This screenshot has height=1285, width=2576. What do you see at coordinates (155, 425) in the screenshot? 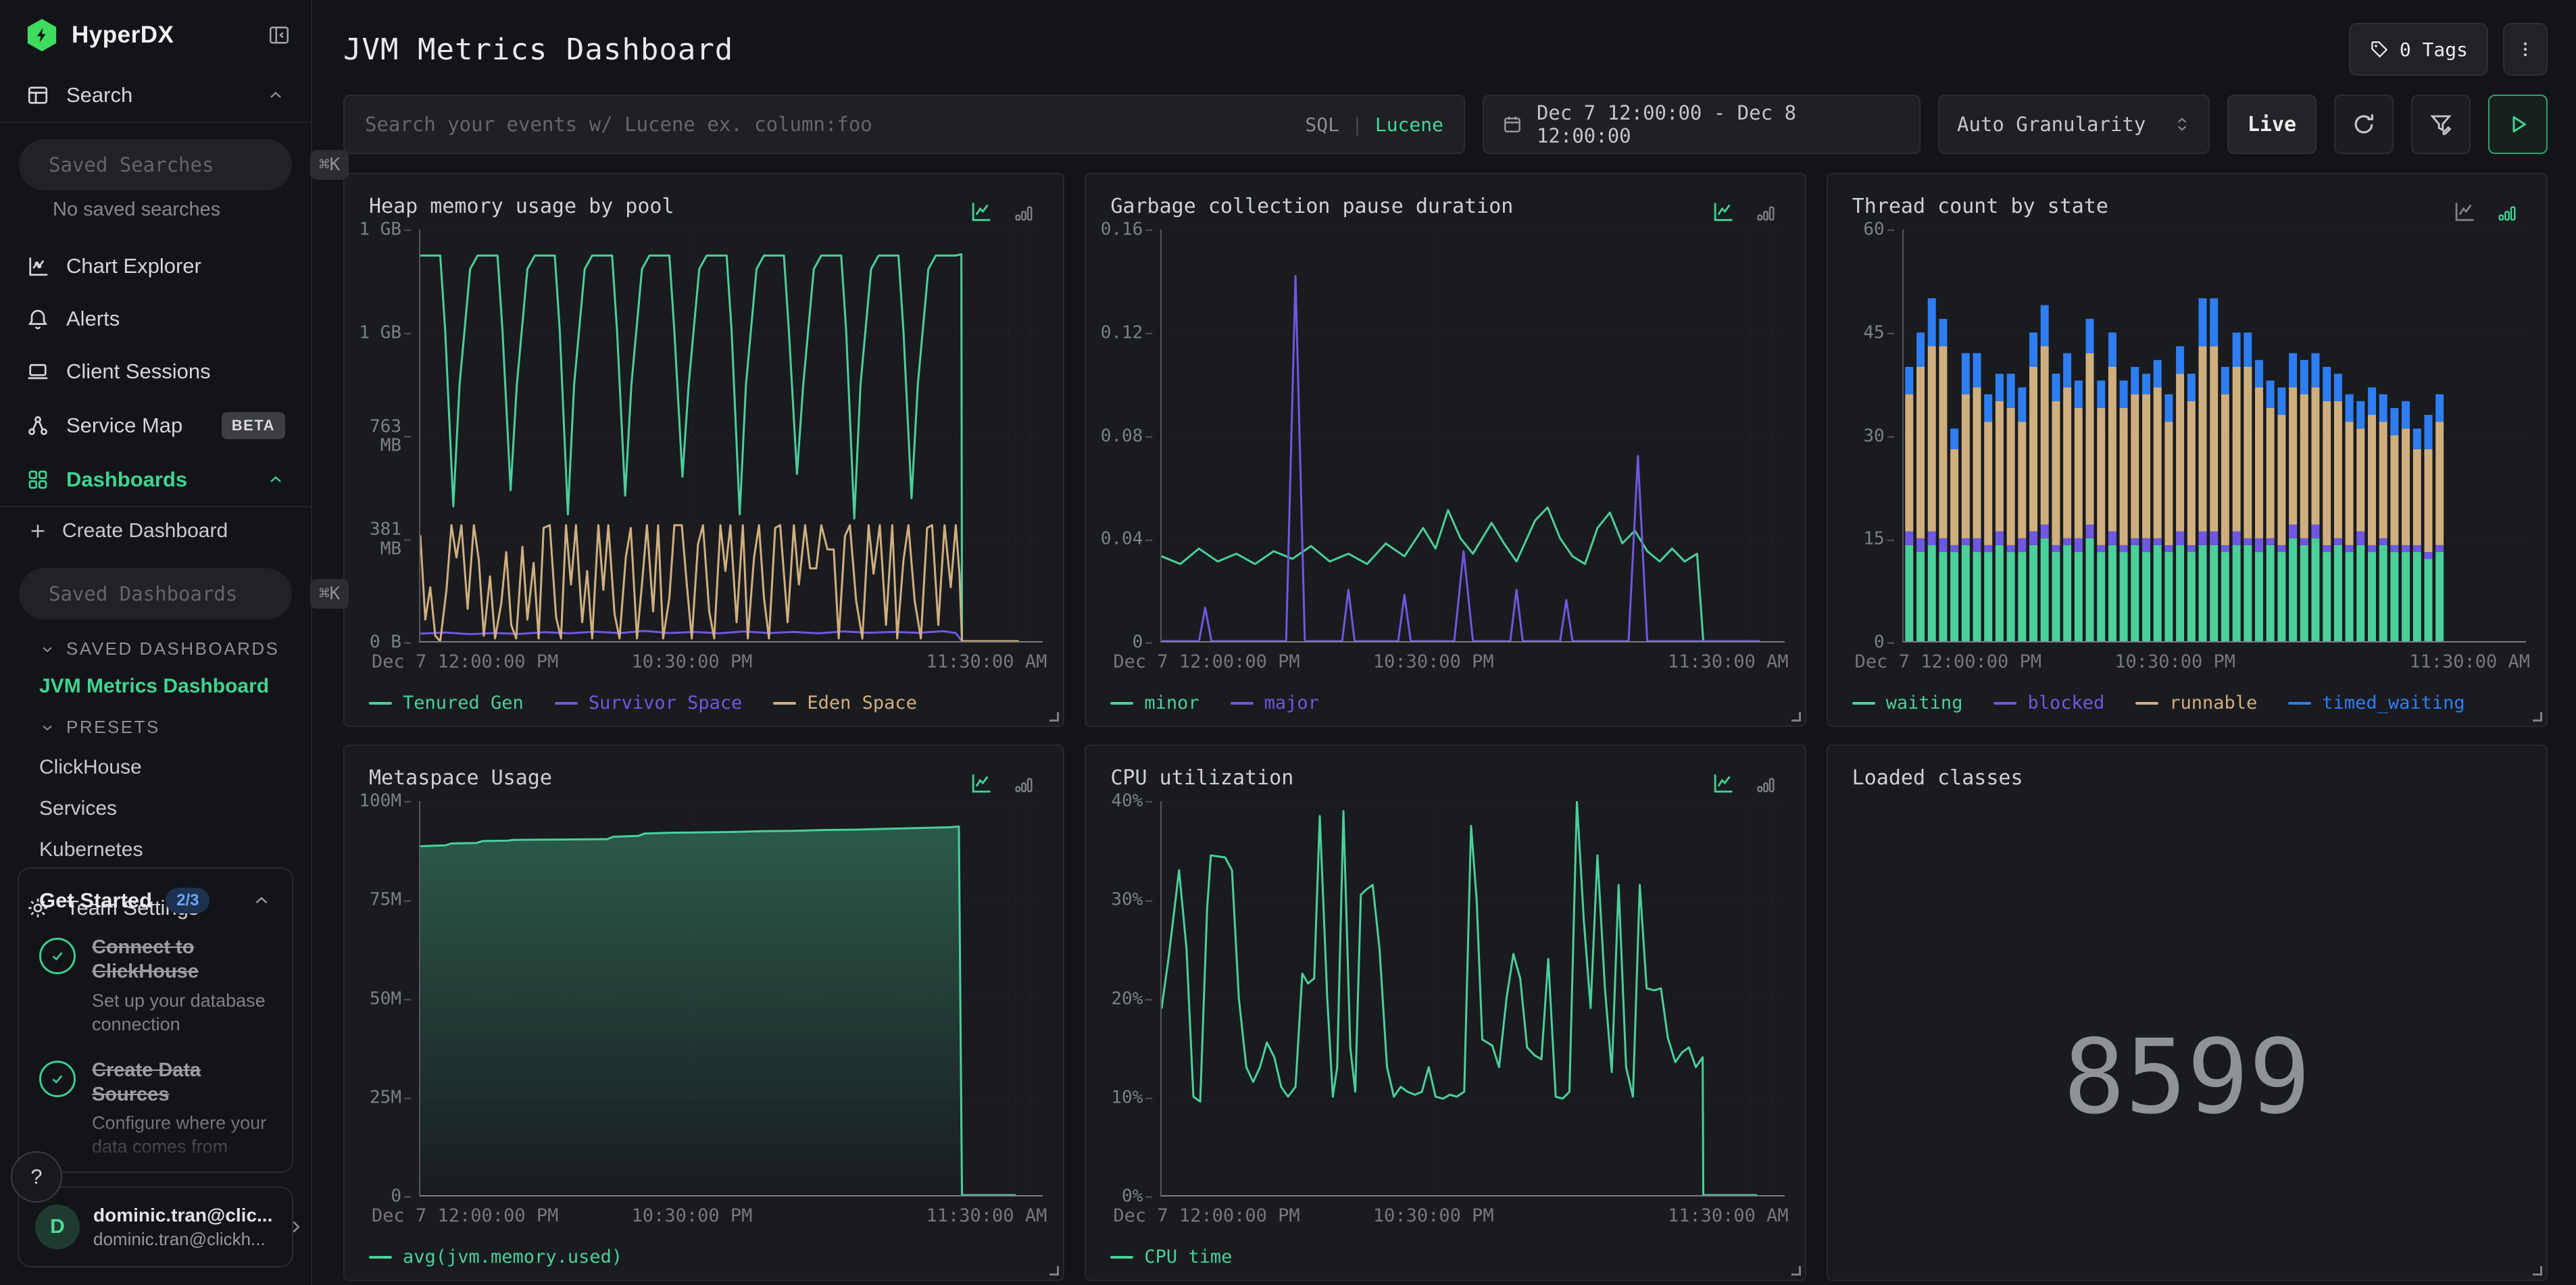
I see `sidebar-item-service-map: Service Map BETA` at bounding box center [155, 425].